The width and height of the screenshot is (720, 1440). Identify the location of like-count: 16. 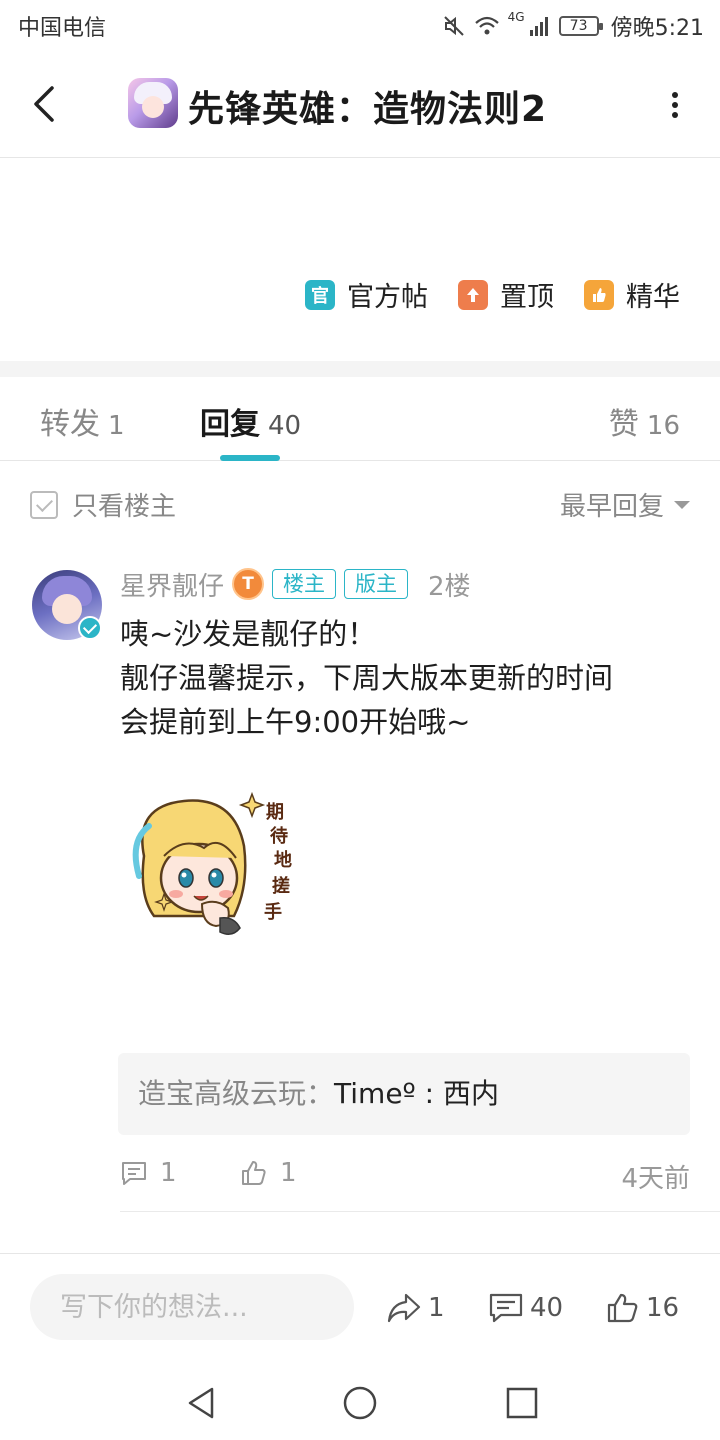
(663, 1308).